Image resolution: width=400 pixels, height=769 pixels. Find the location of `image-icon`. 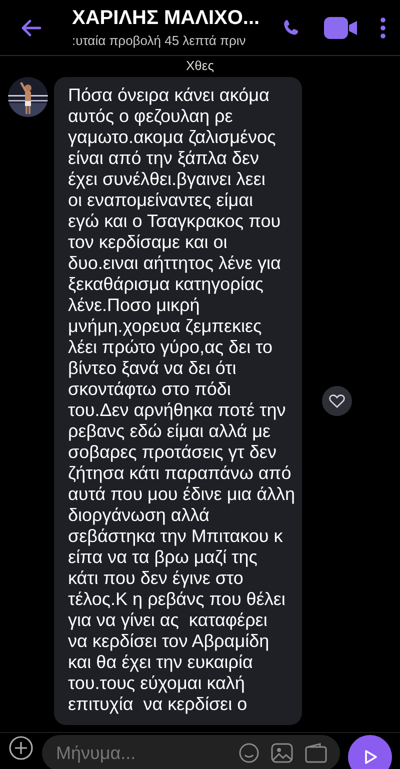

image-icon is located at coordinates (282, 753).